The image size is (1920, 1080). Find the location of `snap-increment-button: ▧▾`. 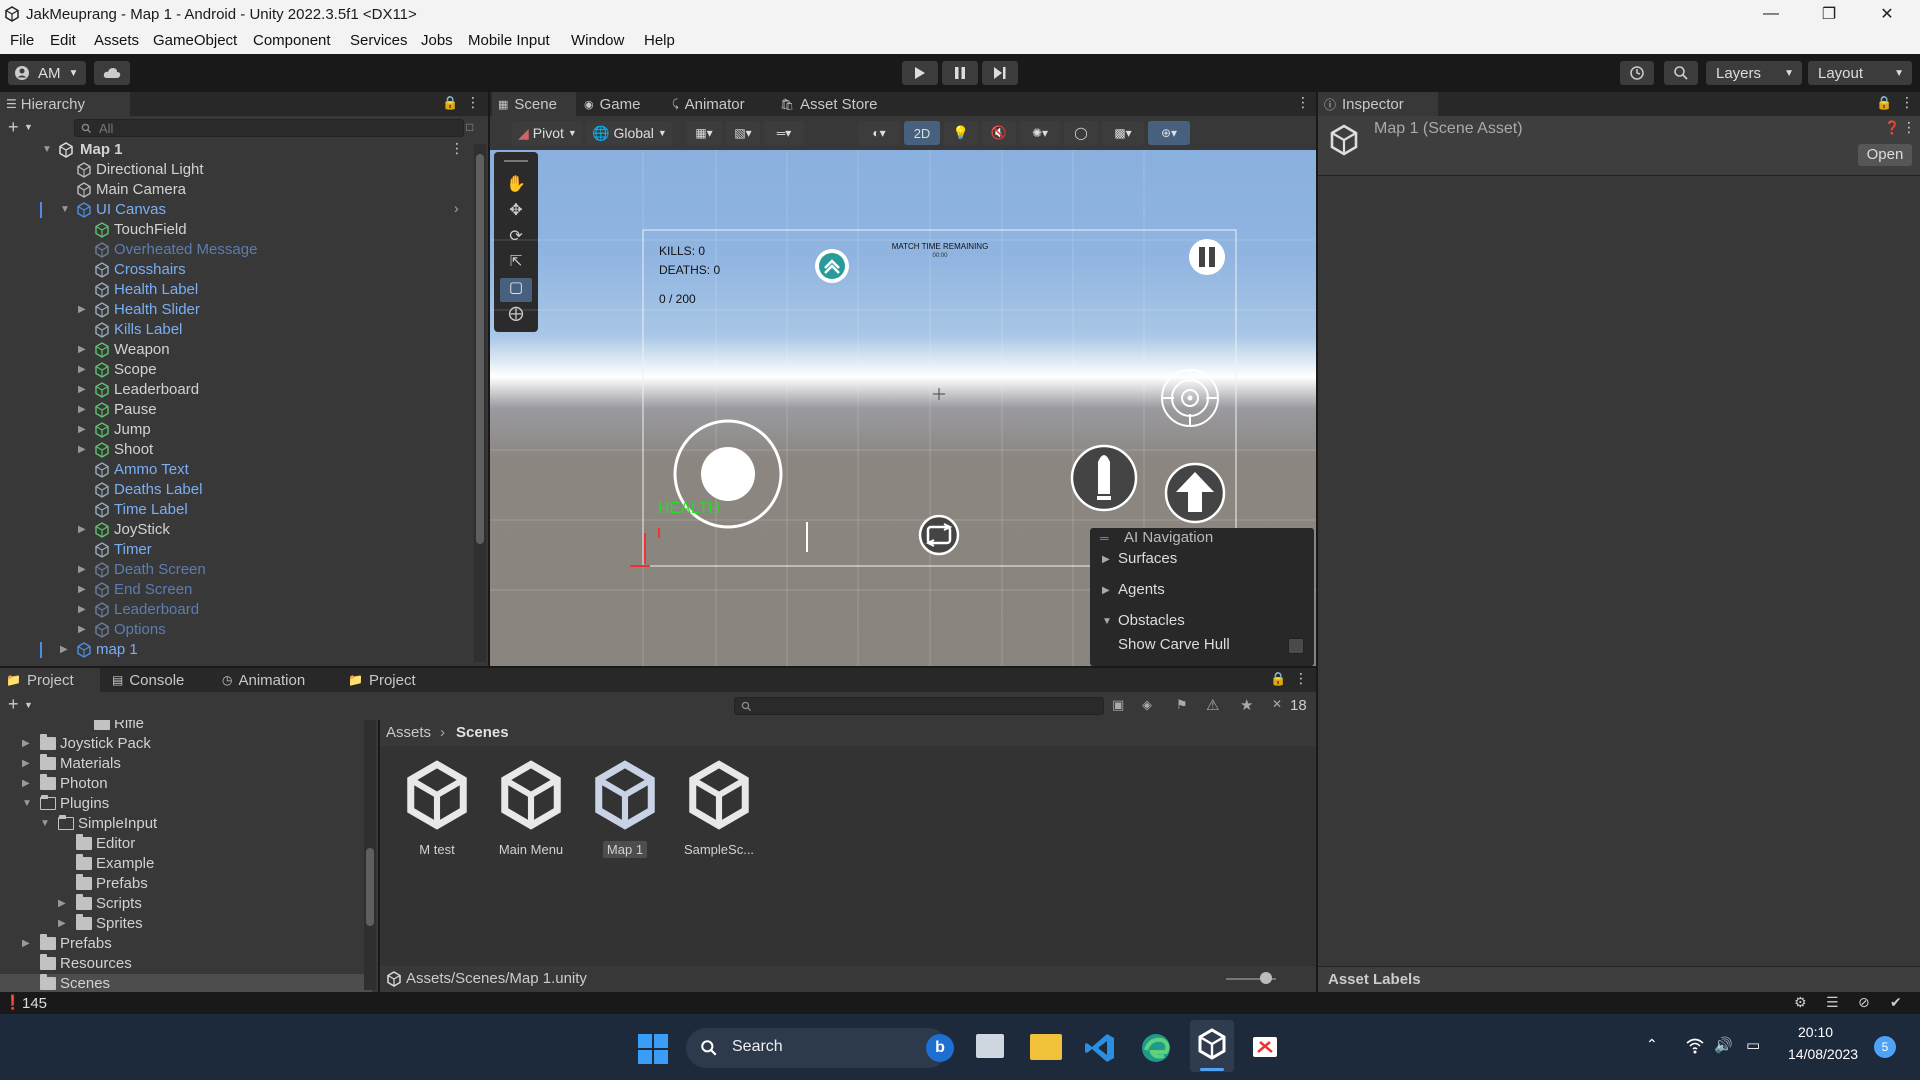

snap-increment-button: ▧▾ is located at coordinates (743, 133).